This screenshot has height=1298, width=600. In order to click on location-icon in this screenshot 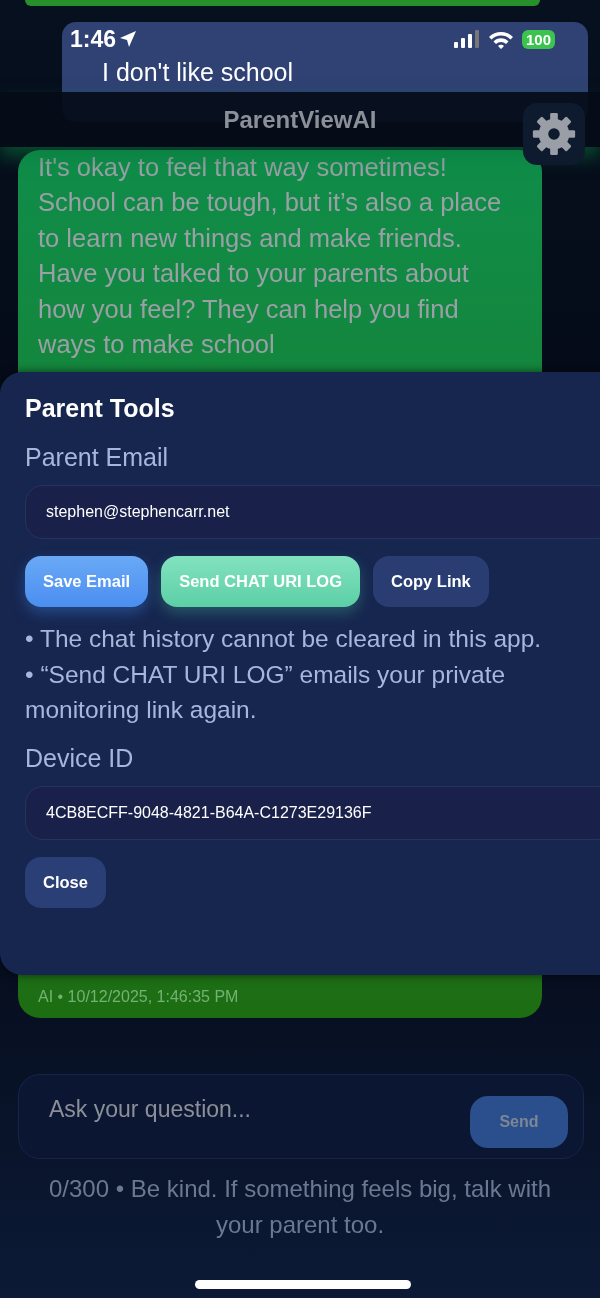, I will do `click(128, 39)`.